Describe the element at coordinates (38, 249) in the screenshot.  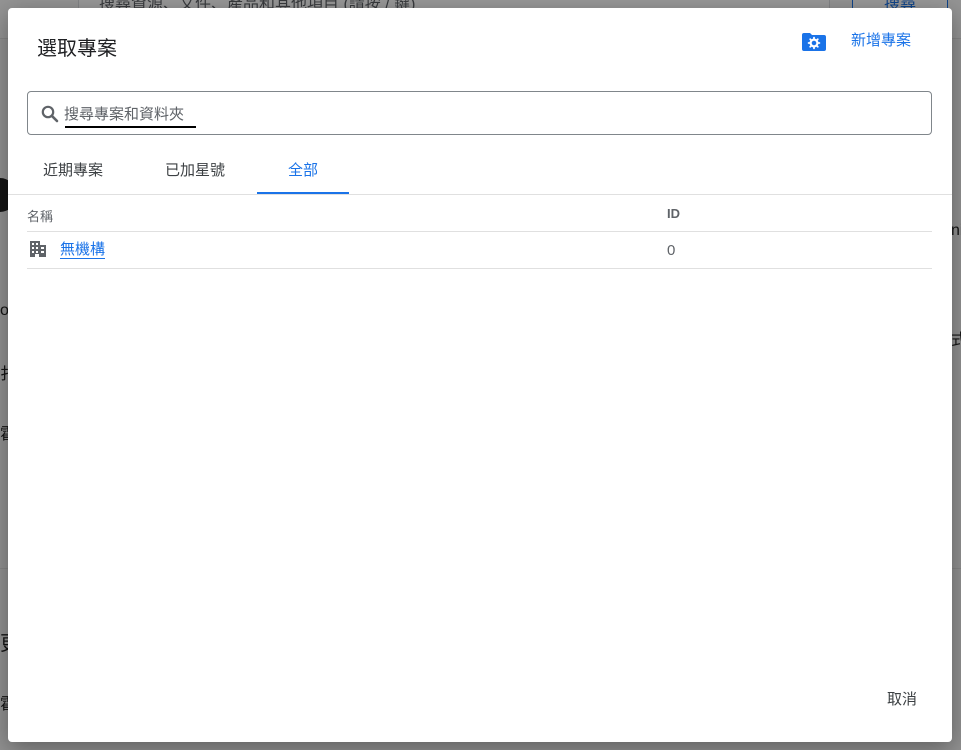
I see `building-icon` at that location.